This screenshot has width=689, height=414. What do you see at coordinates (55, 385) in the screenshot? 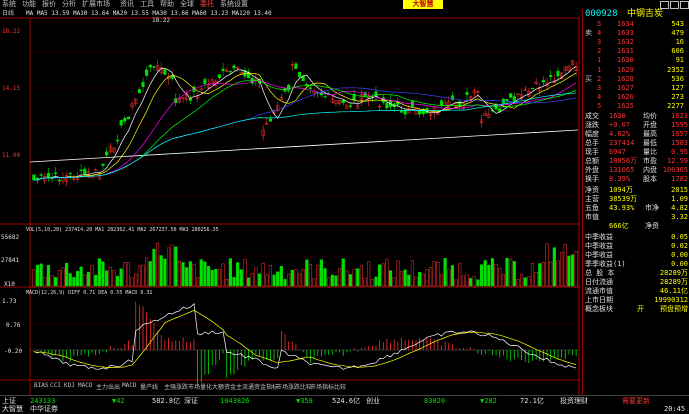
I see `tab-cci: CCI` at bounding box center [55, 385].